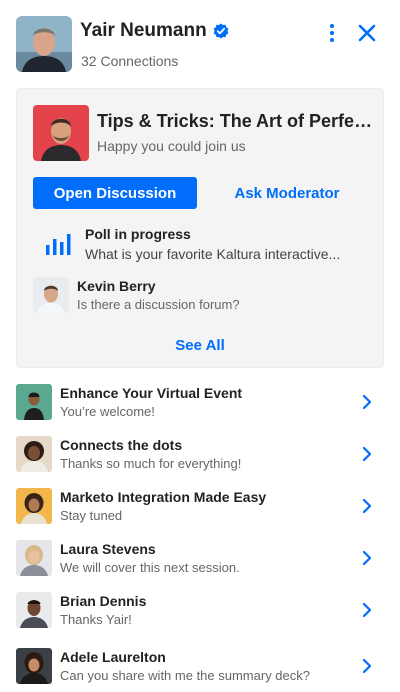 The image size is (400, 692). Describe the element at coordinates (113, 657) in the screenshot. I see `list-item-title: Adele Laurelton` at that location.